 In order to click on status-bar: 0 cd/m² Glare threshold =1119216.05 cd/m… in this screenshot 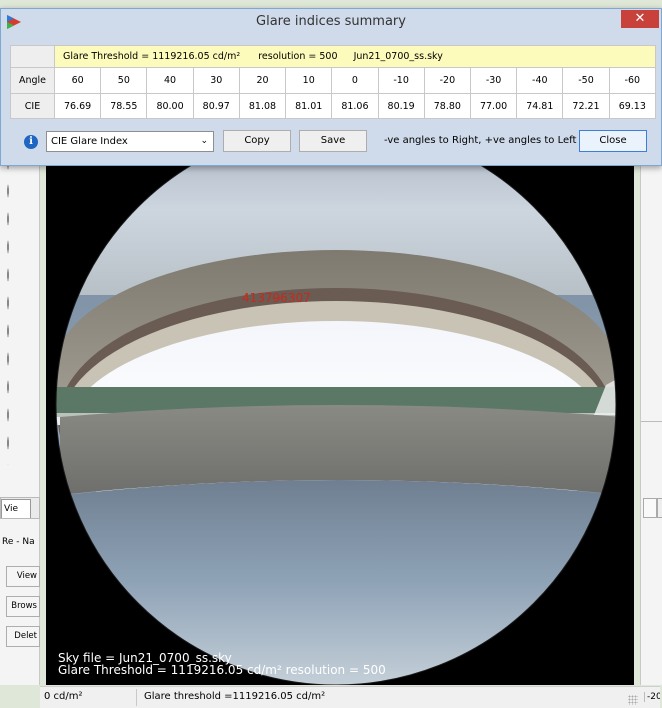, I will do `click(350, 697)`.